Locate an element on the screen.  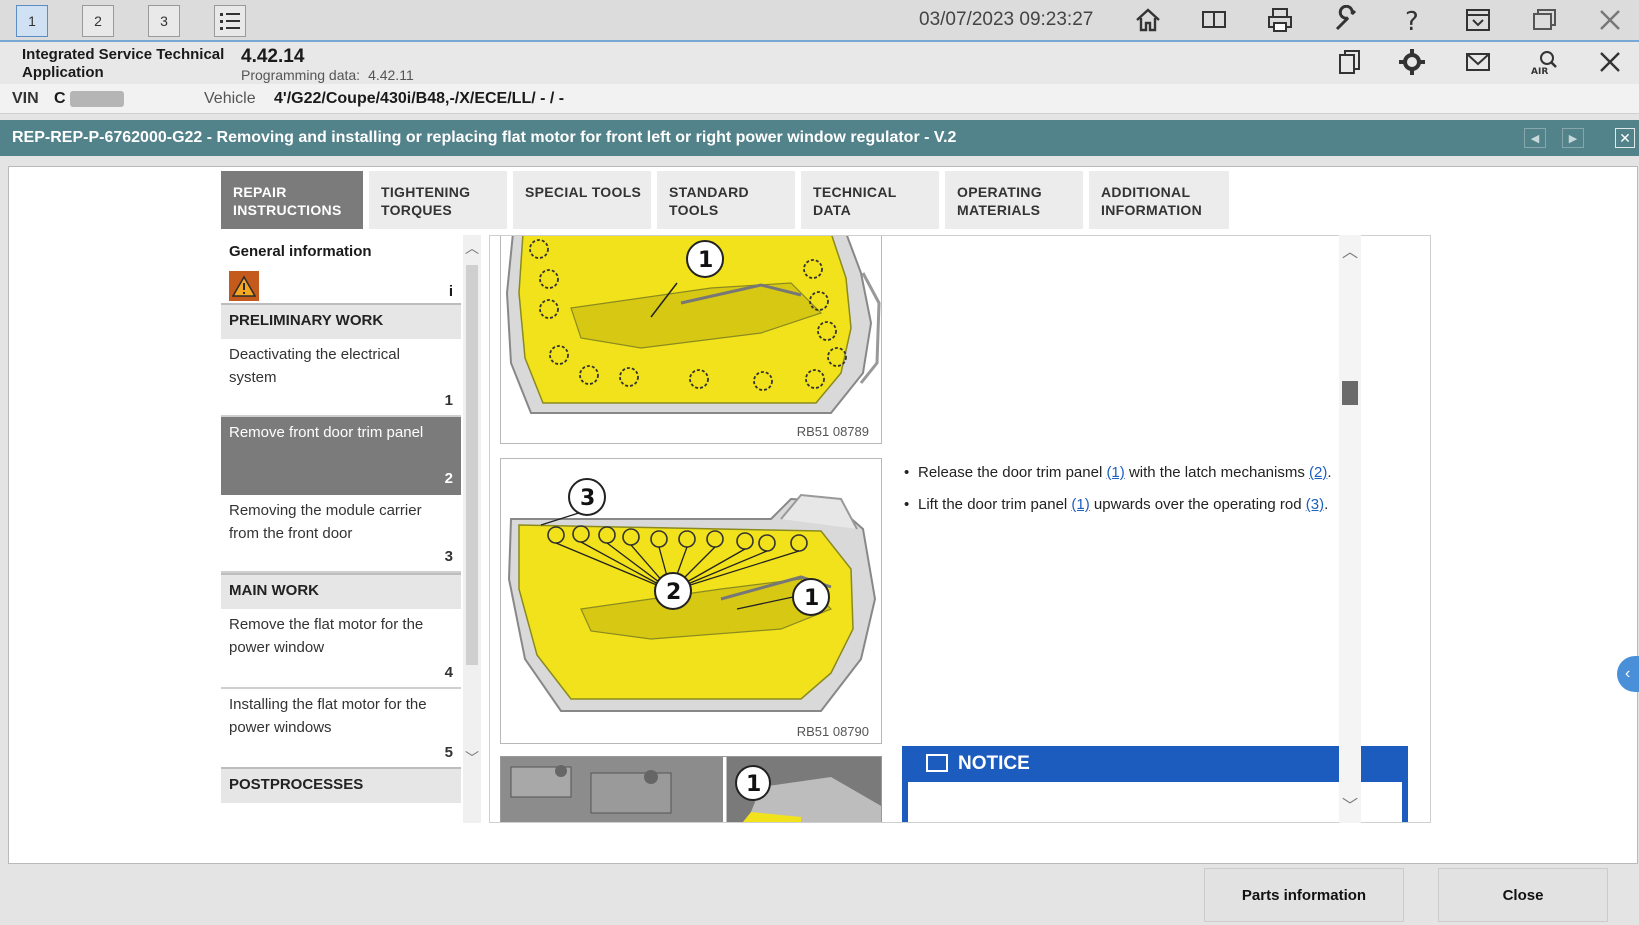
previous-document-icon: ◀ is located at coordinates (1535, 138).